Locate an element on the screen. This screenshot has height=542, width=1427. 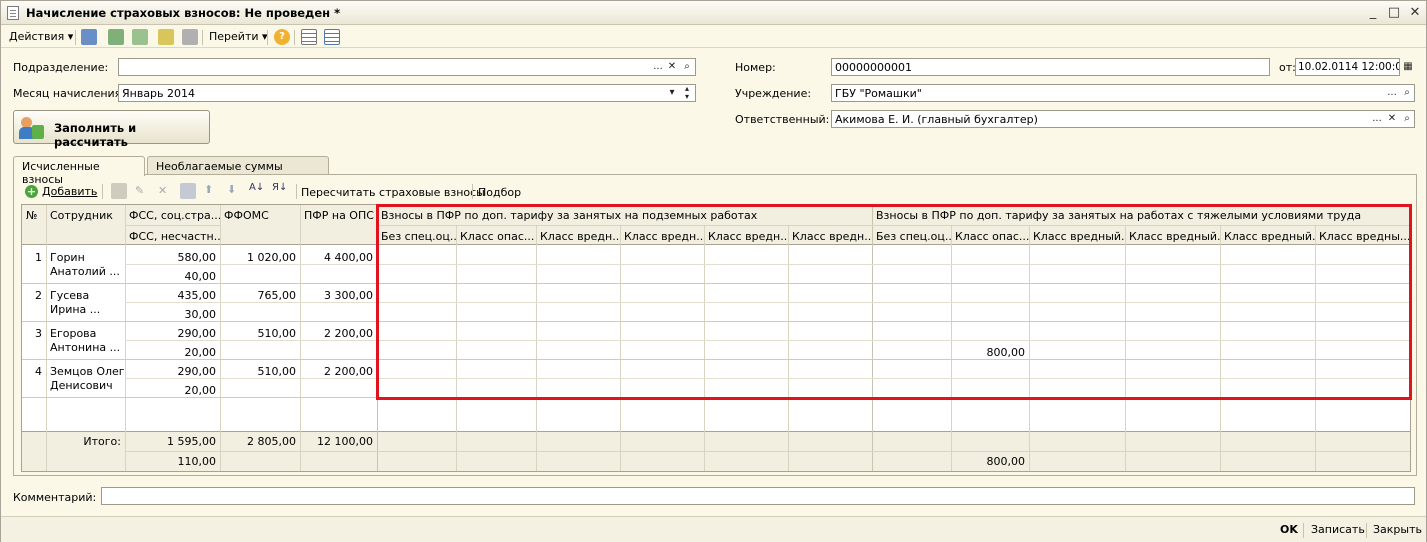
move-up-icon: ⬆ is located at coordinates (208, 189).